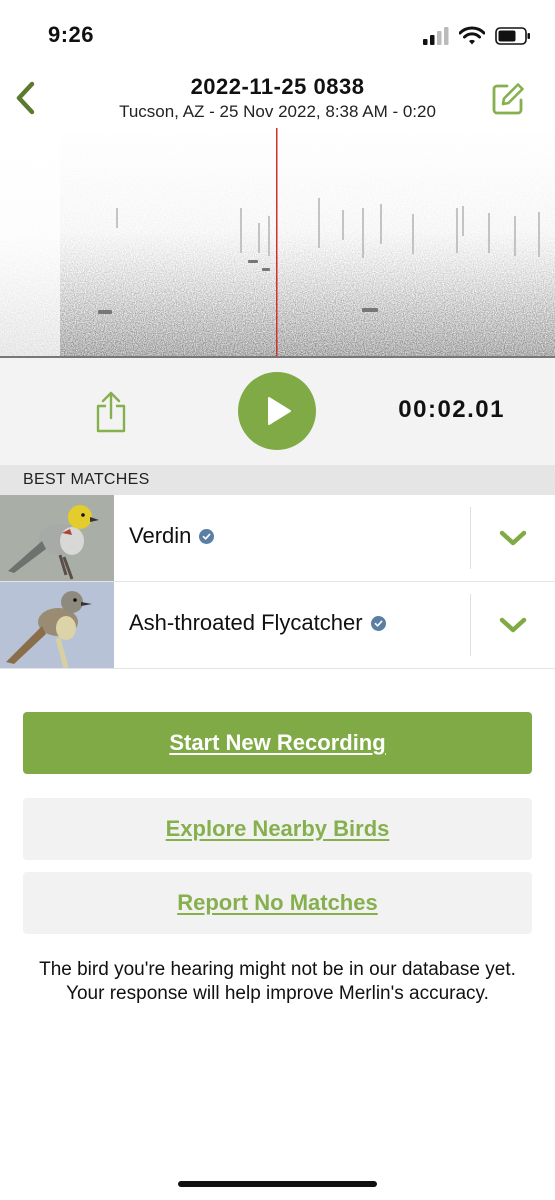 Image resolution: width=555 pixels, height=1200 pixels. I want to click on start-new-recording-label: Start New Recording, so click(277, 742).